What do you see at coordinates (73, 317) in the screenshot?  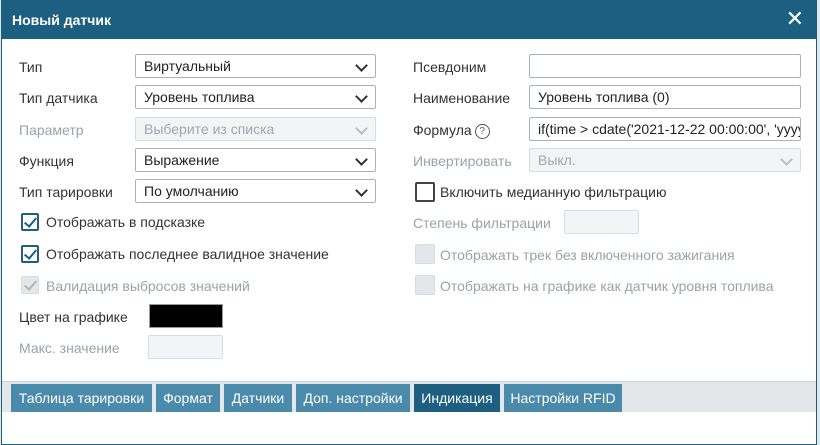 I see `chart-color-label: Цвет на графике` at bounding box center [73, 317].